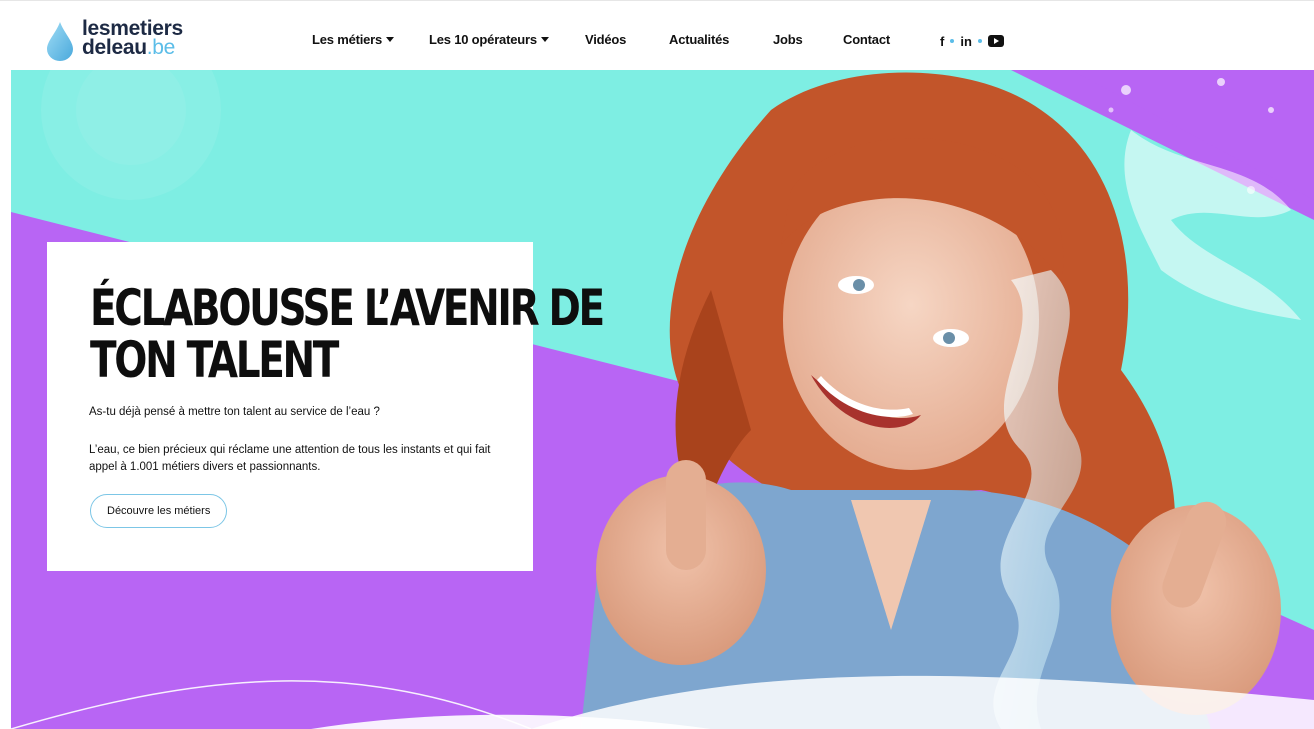 The height and width of the screenshot is (729, 1314). Describe the element at coordinates (483, 39) in the screenshot. I see `nav-label: Les 10 opérateurs` at that location.